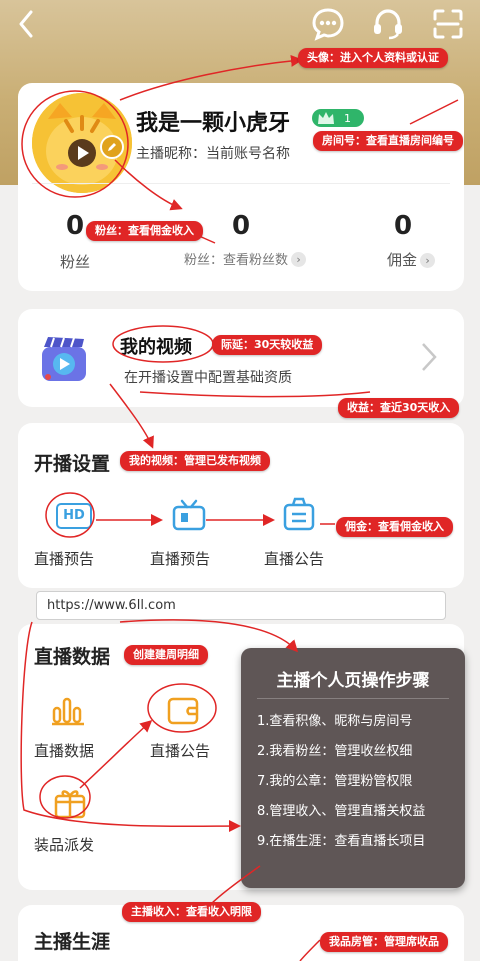  I want to click on avatar-badge, so click(112, 147).